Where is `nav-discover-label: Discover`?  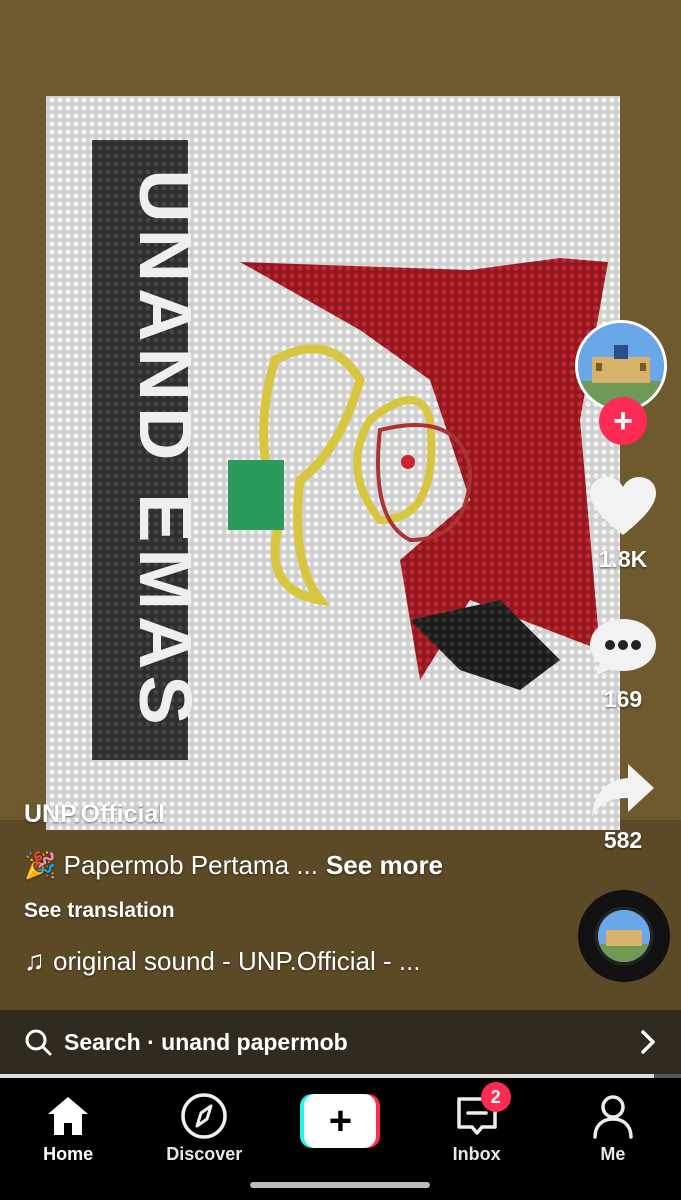
nav-discover-label: Discover is located at coordinates (204, 1154).